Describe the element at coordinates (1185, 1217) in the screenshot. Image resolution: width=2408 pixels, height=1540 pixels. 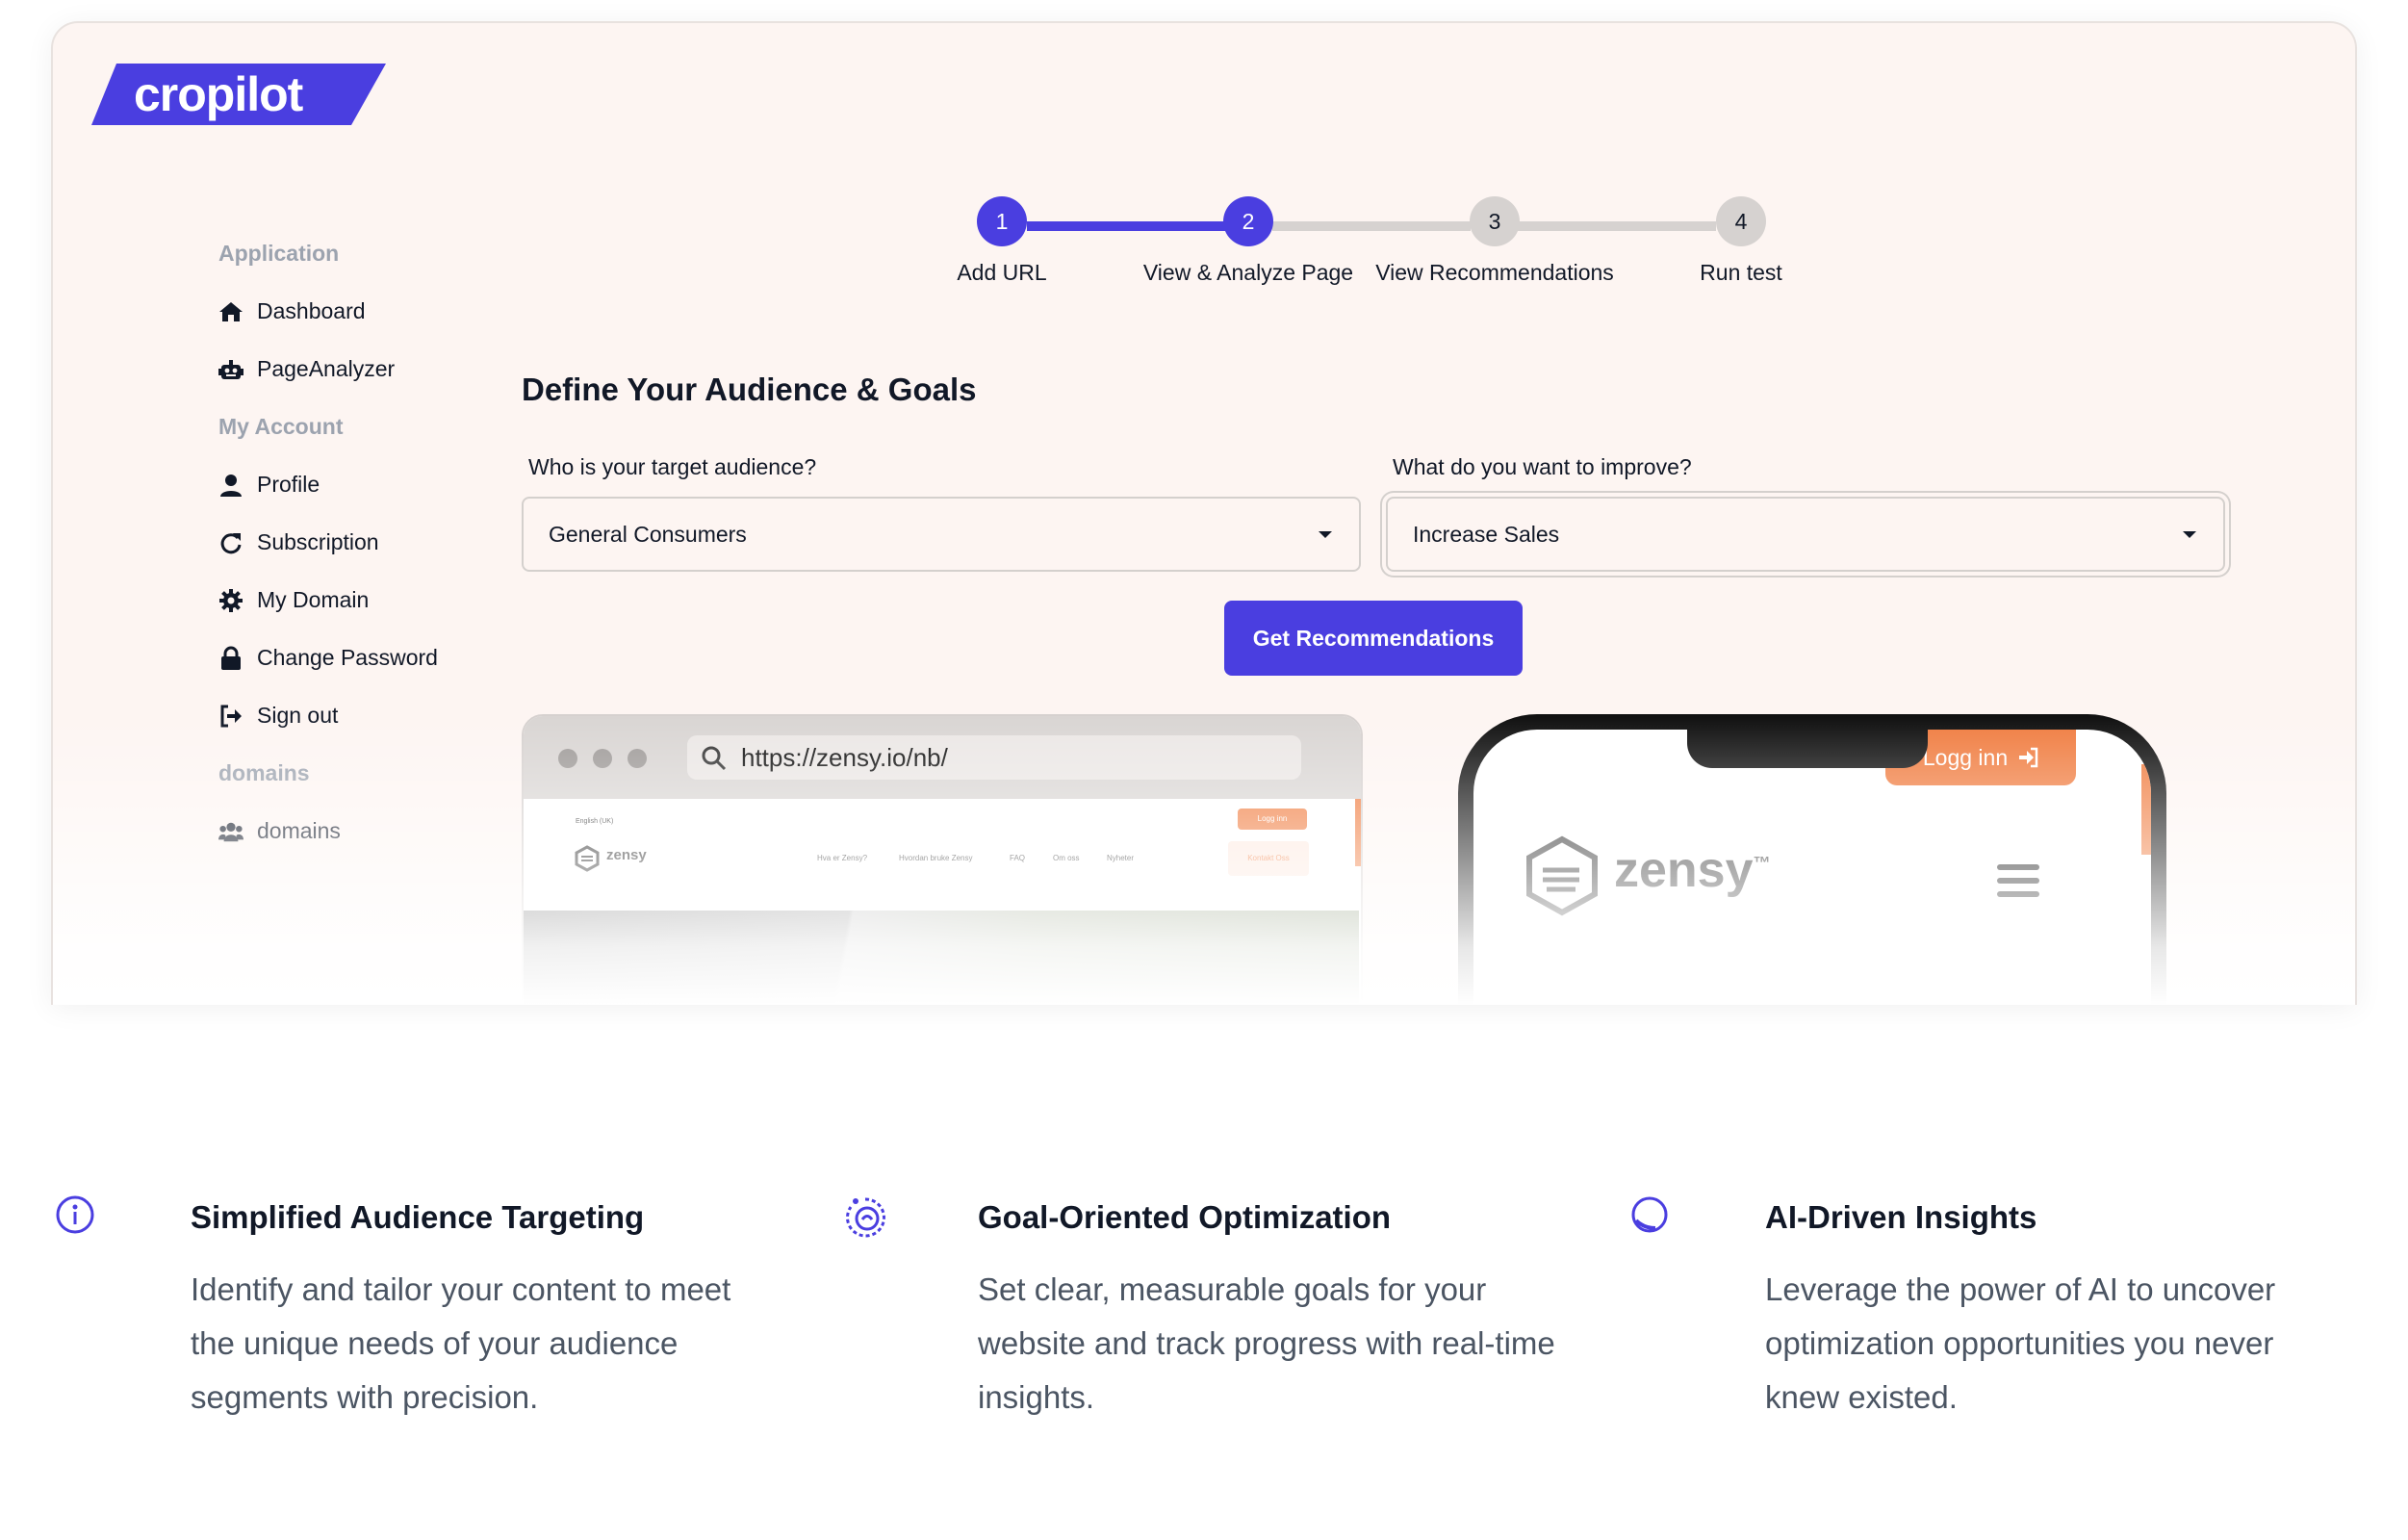
I see `feature-title: Goal-Oriented Optimization` at that location.